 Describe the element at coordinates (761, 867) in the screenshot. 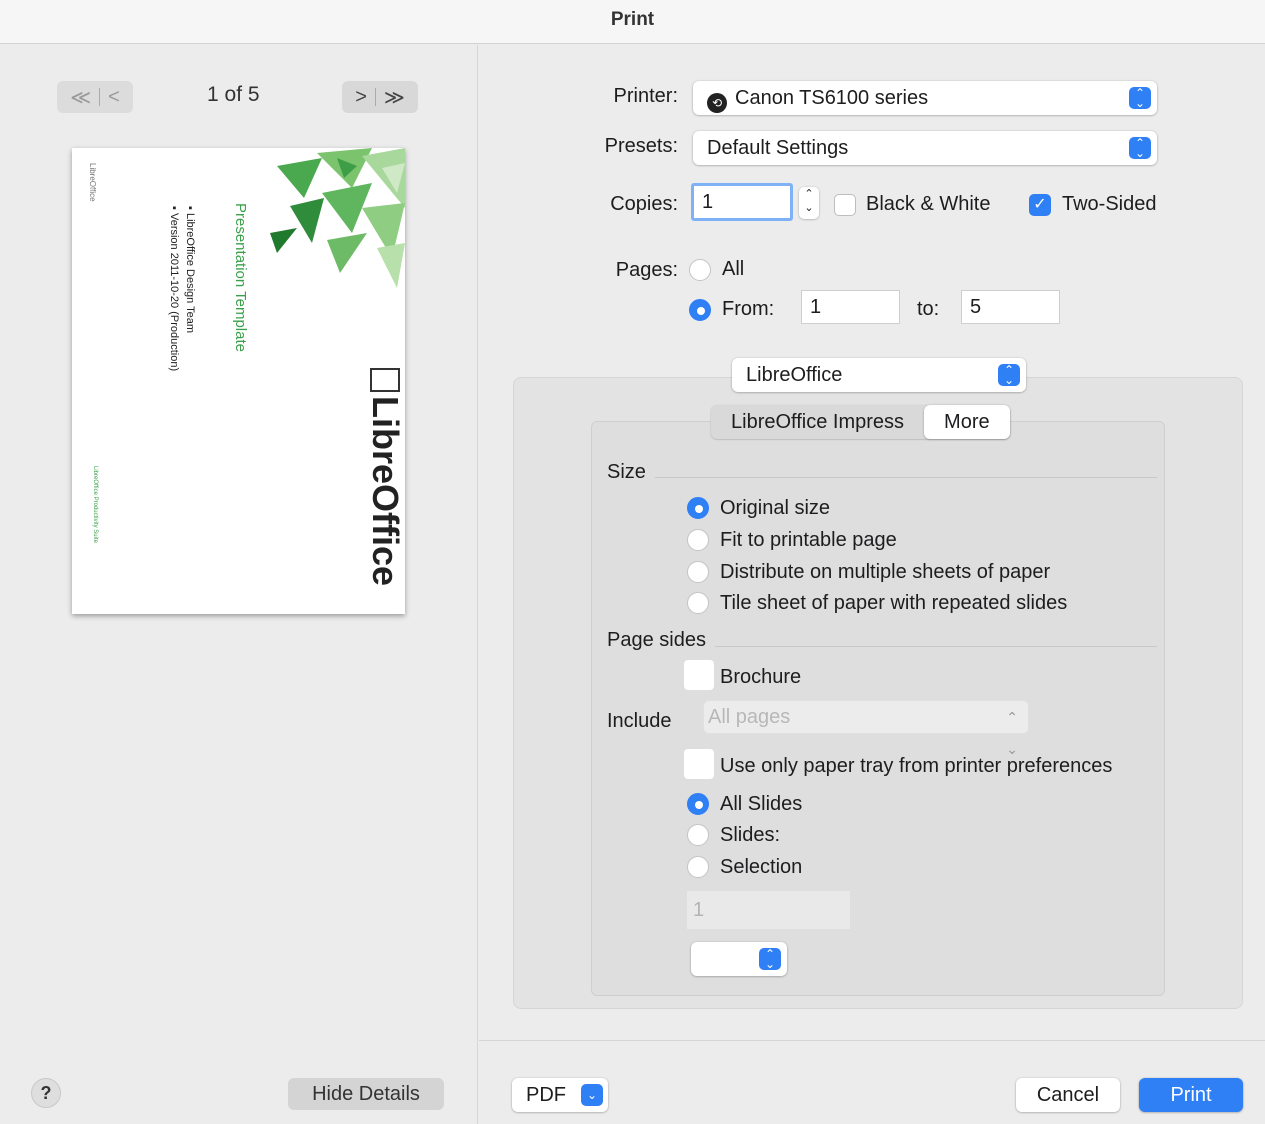

I see `slides-option-label: Selection` at that location.